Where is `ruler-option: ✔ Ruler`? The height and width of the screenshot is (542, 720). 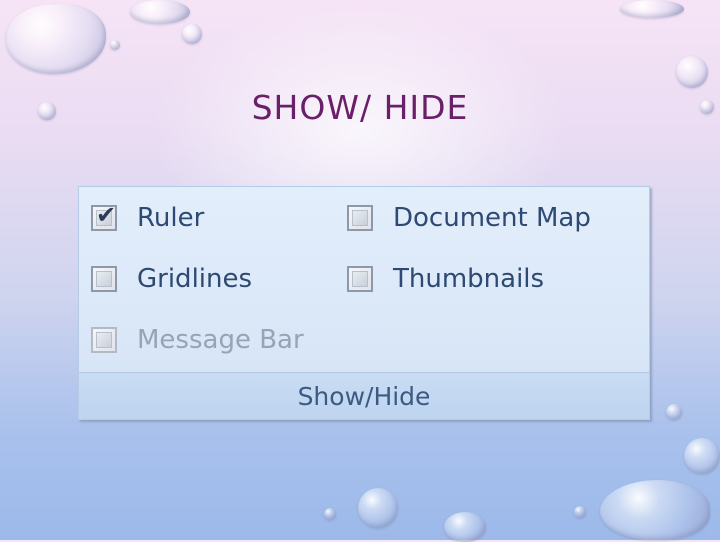 ruler-option: ✔ Ruler is located at coordinates (147, 218).